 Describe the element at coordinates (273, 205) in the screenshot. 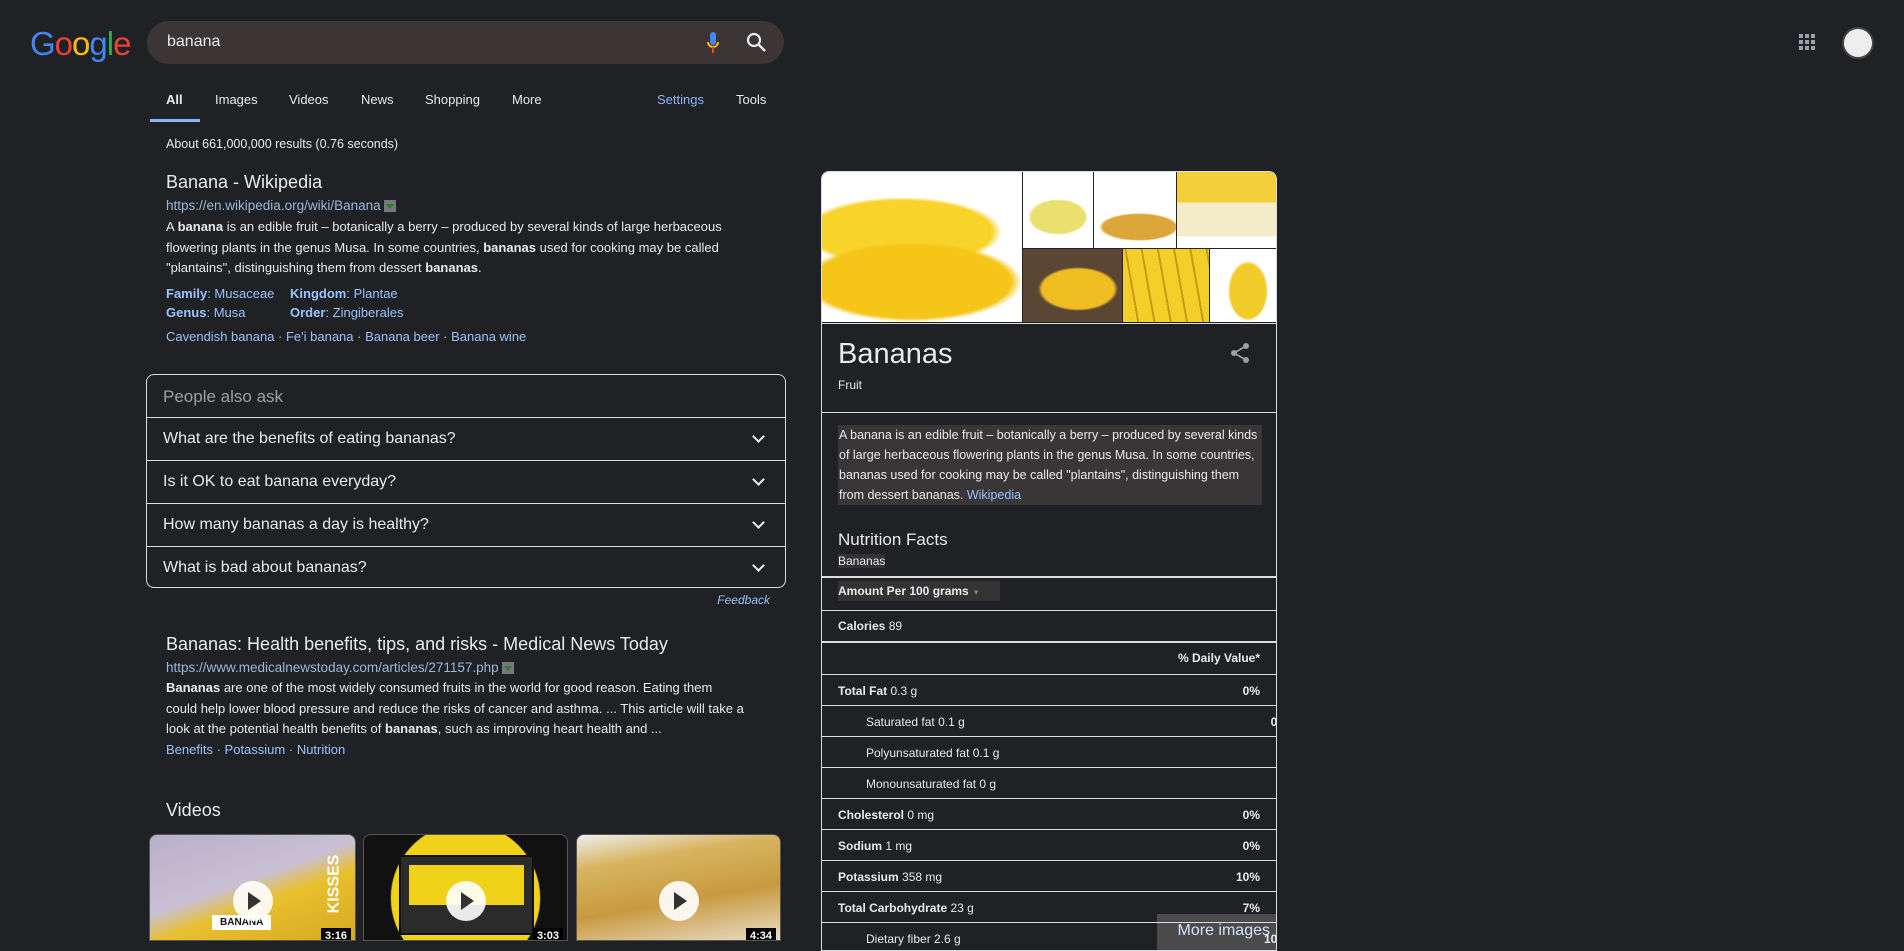

I see `result-url-text: https://en.wikipedia.org/wiki/Banana` at that location.